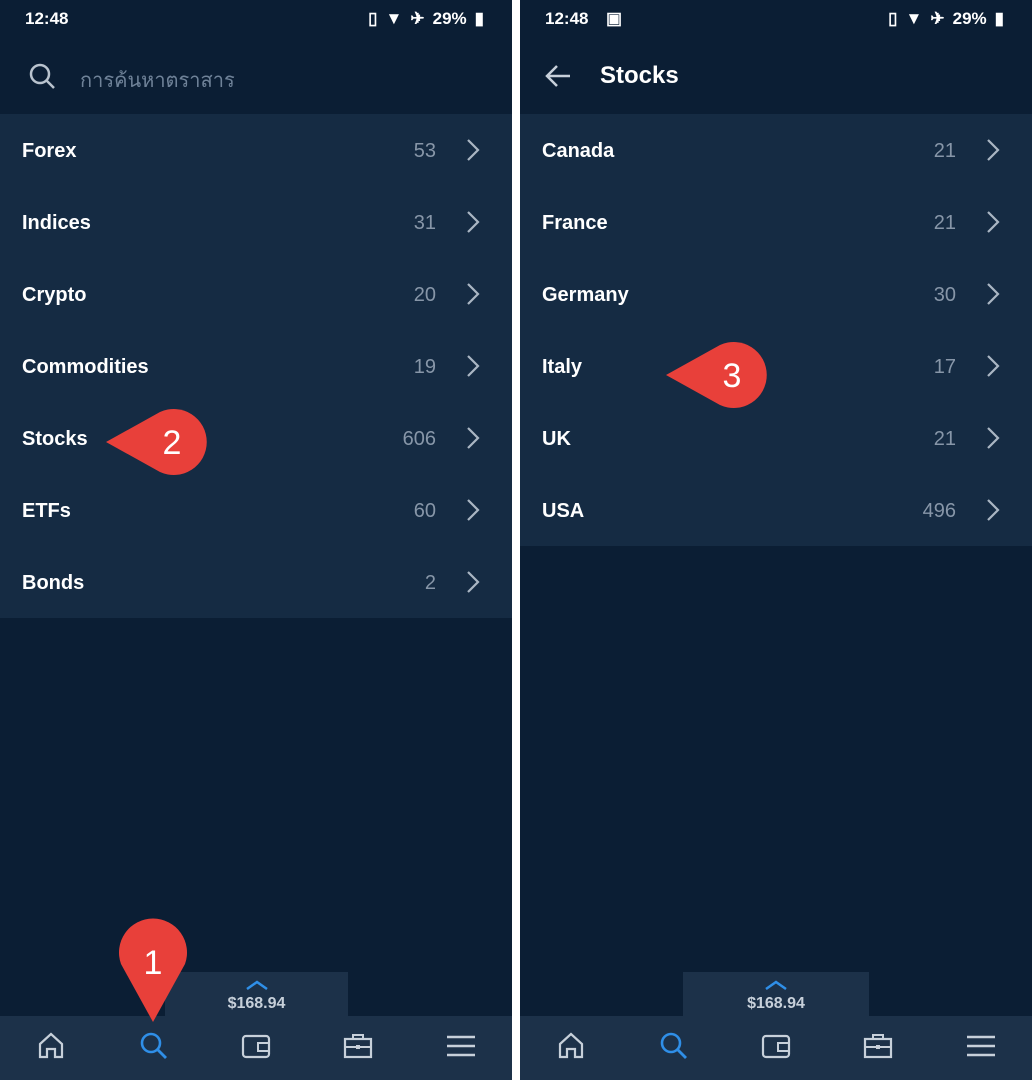 The image size is (1032, 1080). What do you see at coordinates (157, 80) in the screenshot?
I see `search-input: การค้นหาตราสาร` at bounding box center [157, 80].